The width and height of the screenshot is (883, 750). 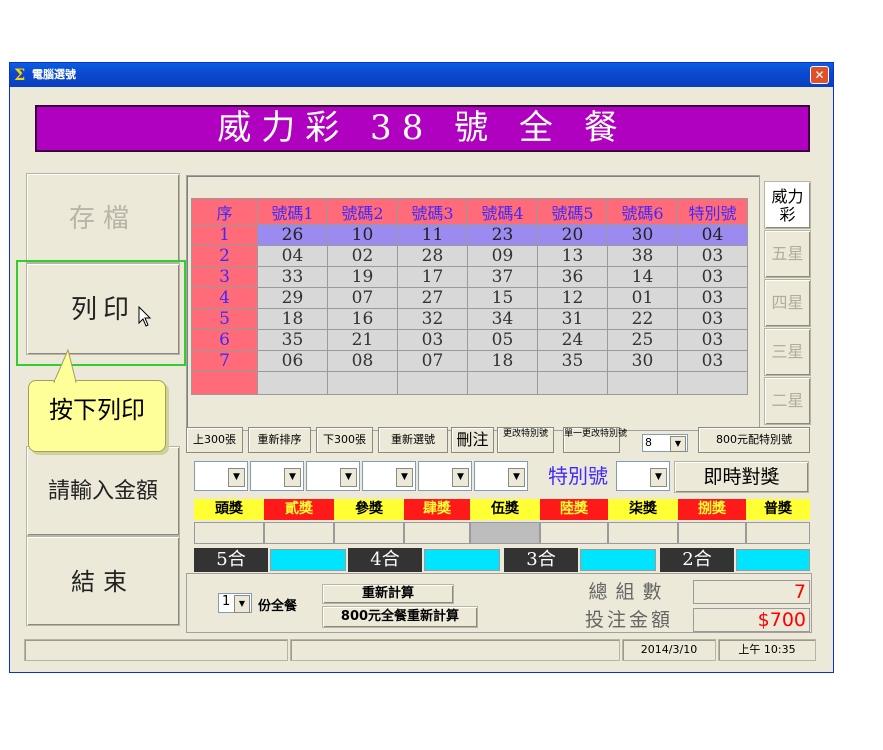 I want to click on number-cell: 02, so click(x=362, y=256).